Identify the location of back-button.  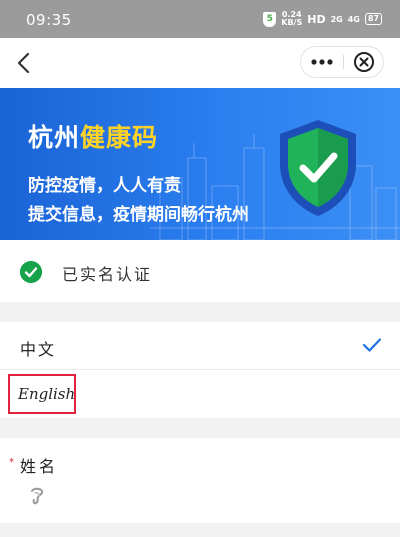
(25, 63).